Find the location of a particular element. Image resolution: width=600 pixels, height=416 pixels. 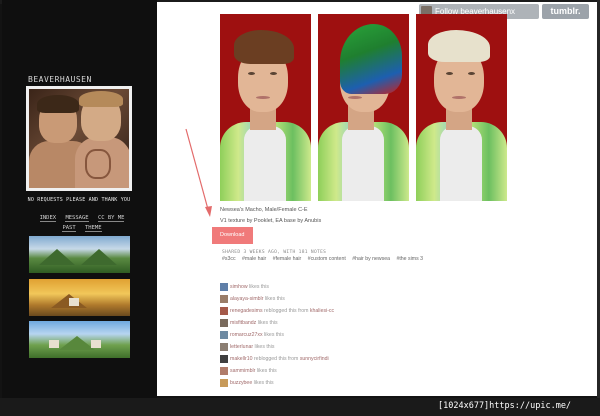

note-item: simhow likes this is located at coordinates (370, 289).